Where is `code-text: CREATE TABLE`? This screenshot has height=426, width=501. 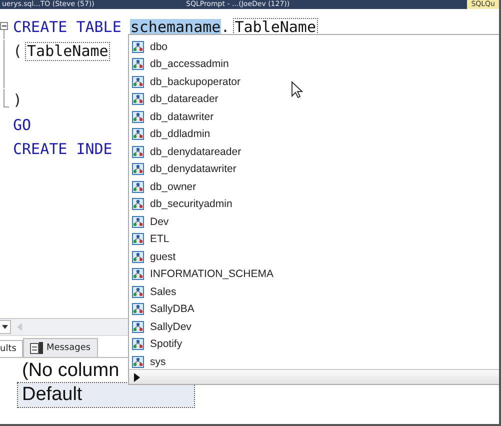 code-text: CREATE TABLE is located at coordinates (67, 27).